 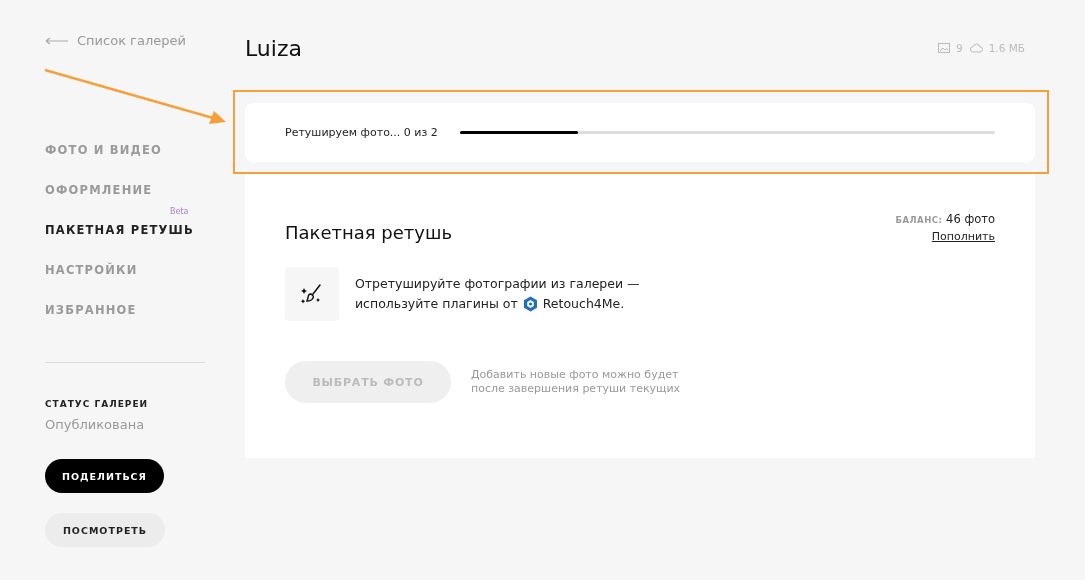 I want to click on photo-count: 9, so click(x=959, y=48).